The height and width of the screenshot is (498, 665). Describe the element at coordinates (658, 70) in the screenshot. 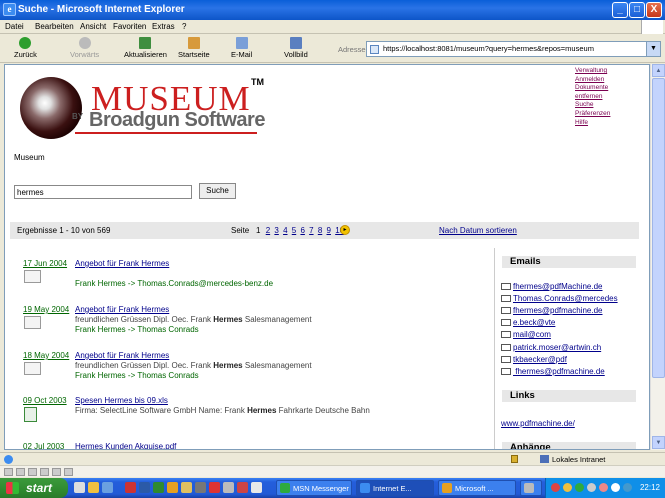

I see `scroll-up-icon: ▲` at that location.